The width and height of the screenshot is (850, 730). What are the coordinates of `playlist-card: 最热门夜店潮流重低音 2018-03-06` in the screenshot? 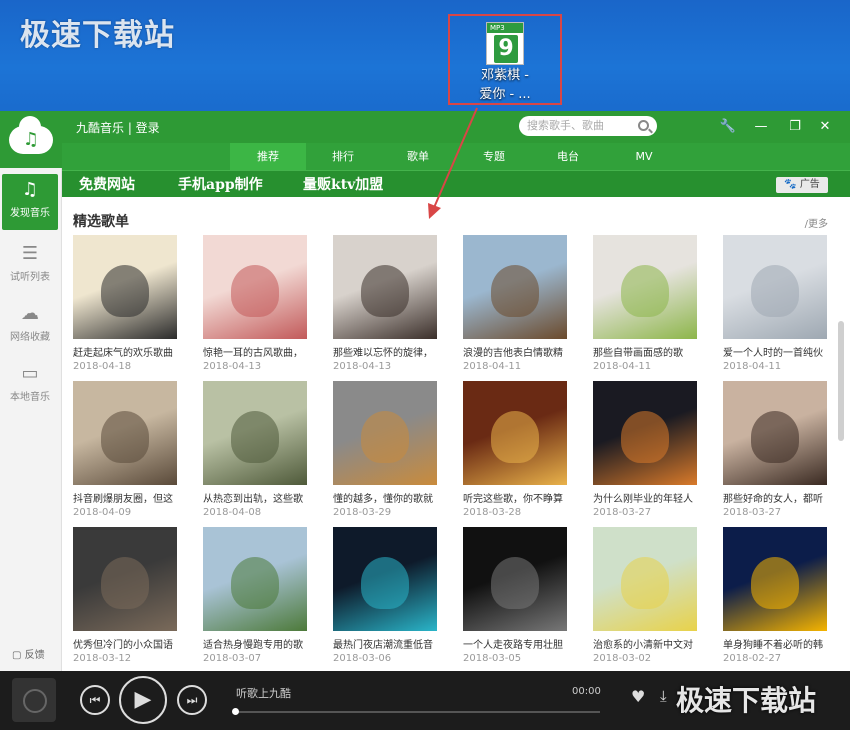 It's located at (386, 596).